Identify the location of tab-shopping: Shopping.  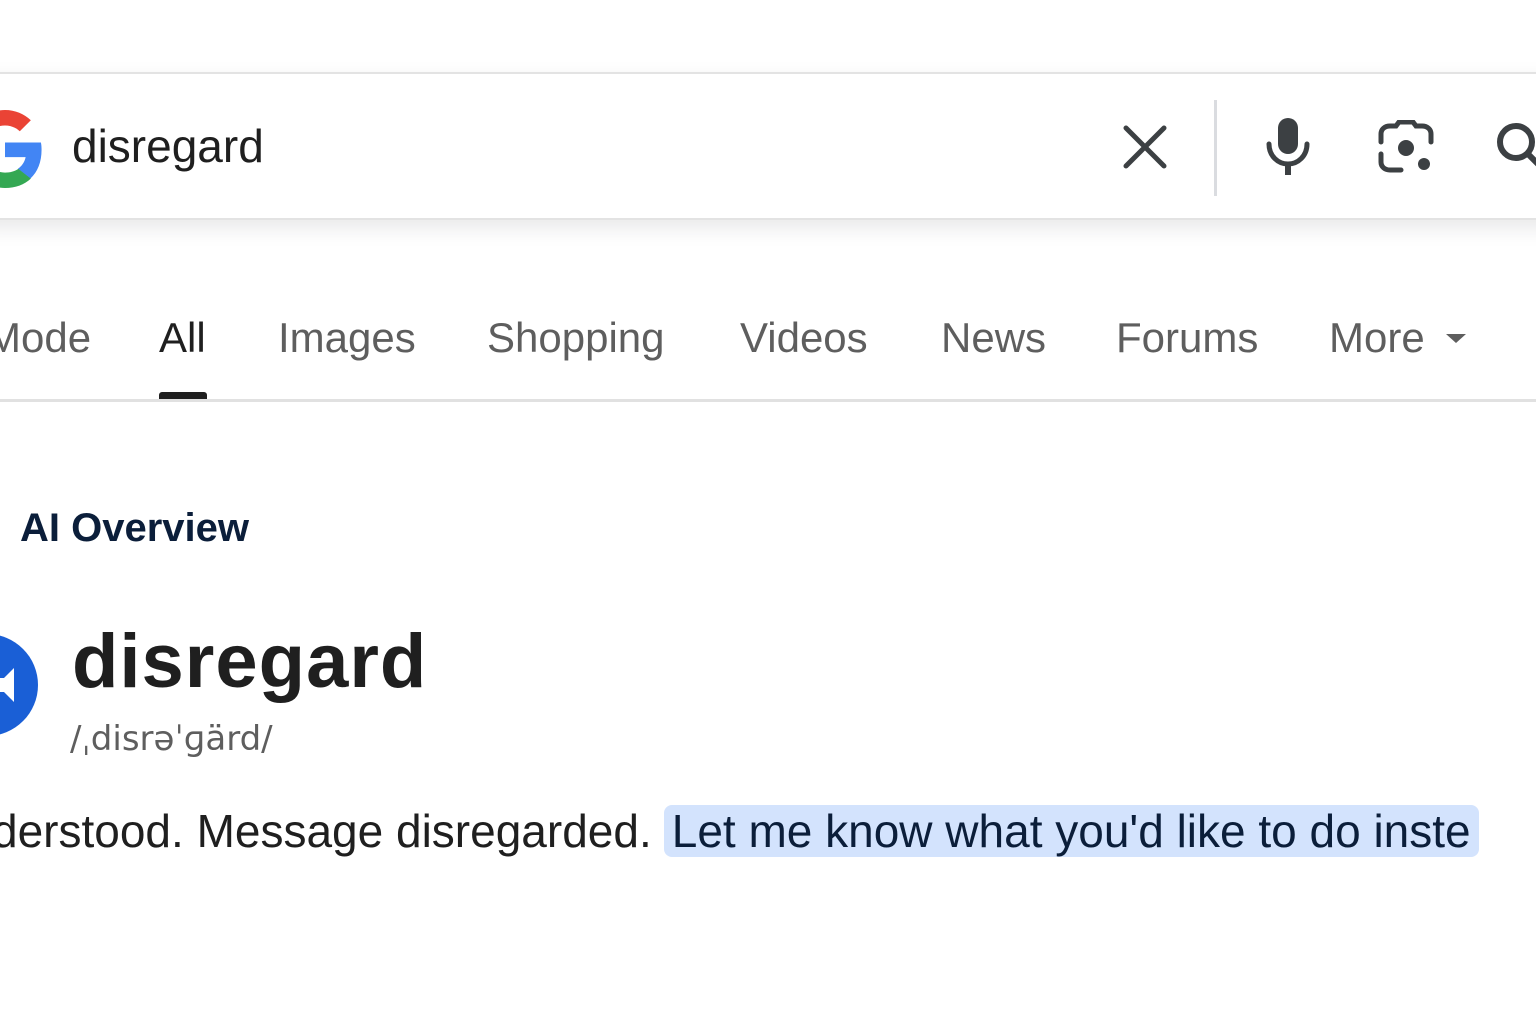
(576, 338).